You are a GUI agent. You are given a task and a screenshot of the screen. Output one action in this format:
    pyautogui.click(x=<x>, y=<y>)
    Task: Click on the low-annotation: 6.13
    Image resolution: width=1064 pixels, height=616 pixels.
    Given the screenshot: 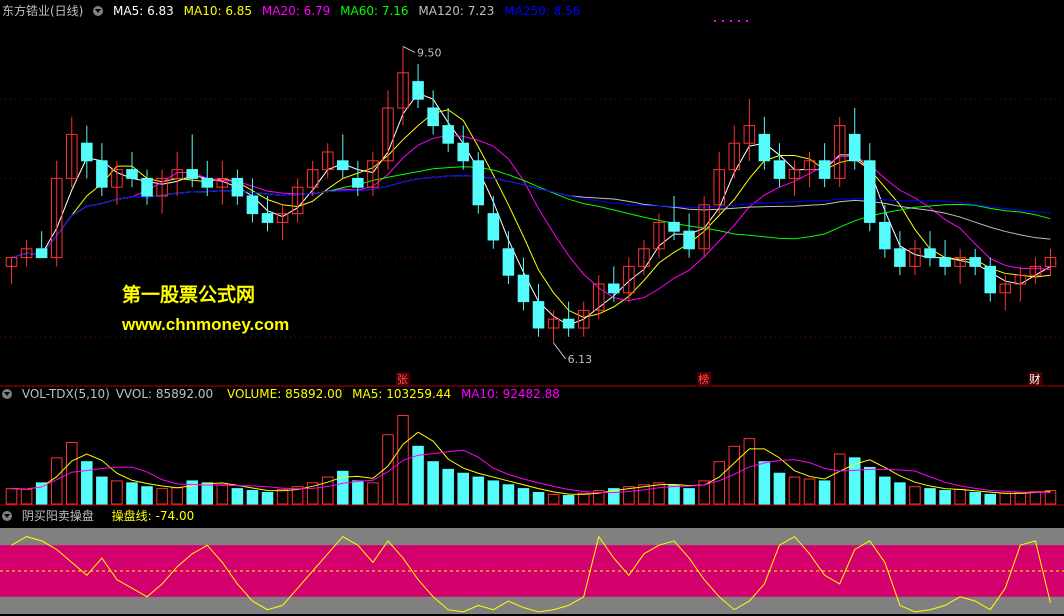 What is the action you would take?
    pyautogui.click(x=580, y=359)
    